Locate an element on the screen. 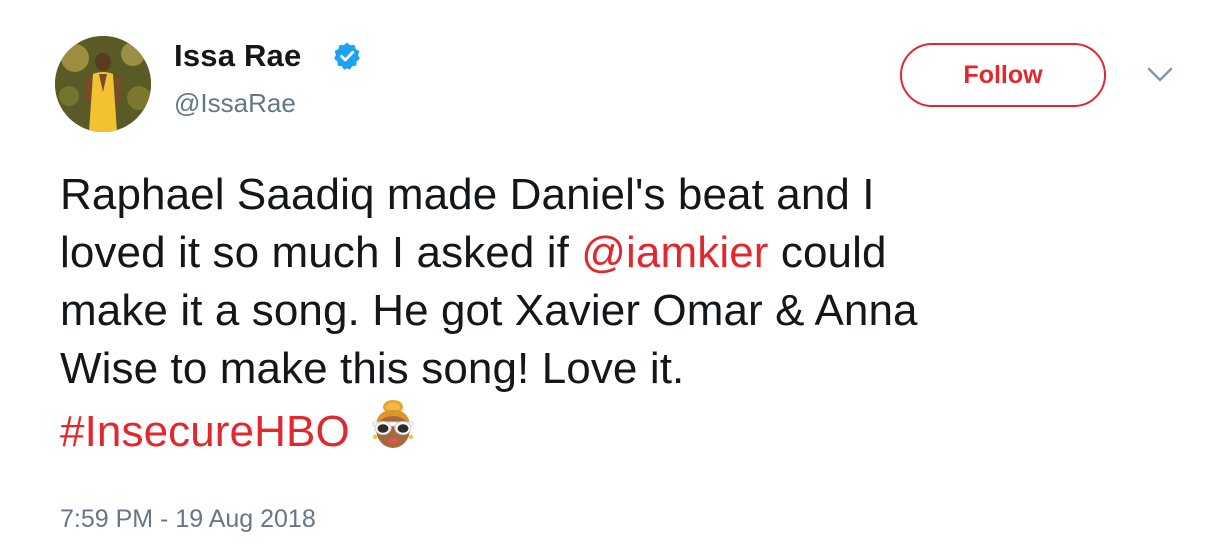 This screenshot has width=1210, height=558. mention-link: @iamkier is located at coordinates (674, 252).